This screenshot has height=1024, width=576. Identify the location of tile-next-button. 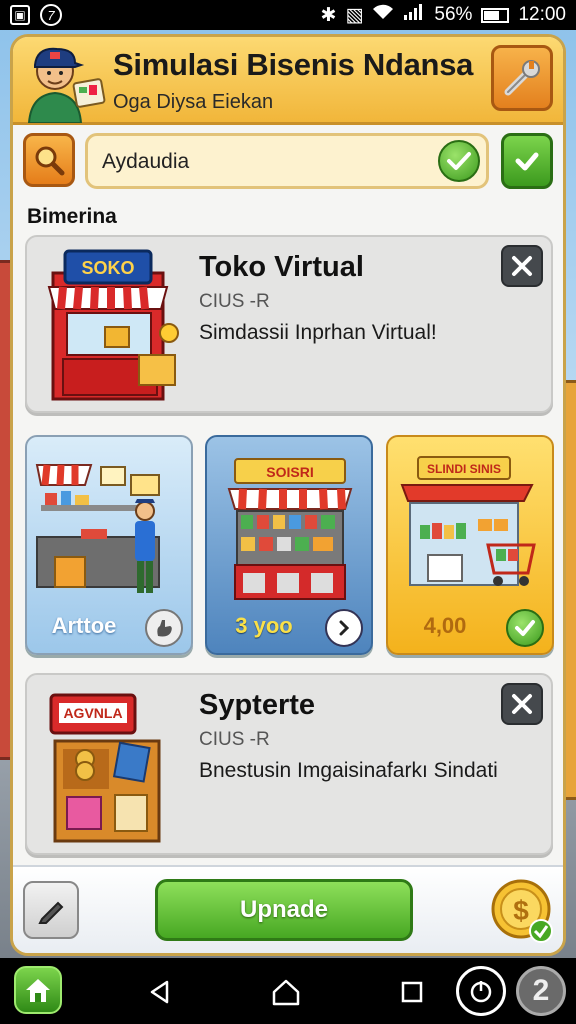
(344, 628).